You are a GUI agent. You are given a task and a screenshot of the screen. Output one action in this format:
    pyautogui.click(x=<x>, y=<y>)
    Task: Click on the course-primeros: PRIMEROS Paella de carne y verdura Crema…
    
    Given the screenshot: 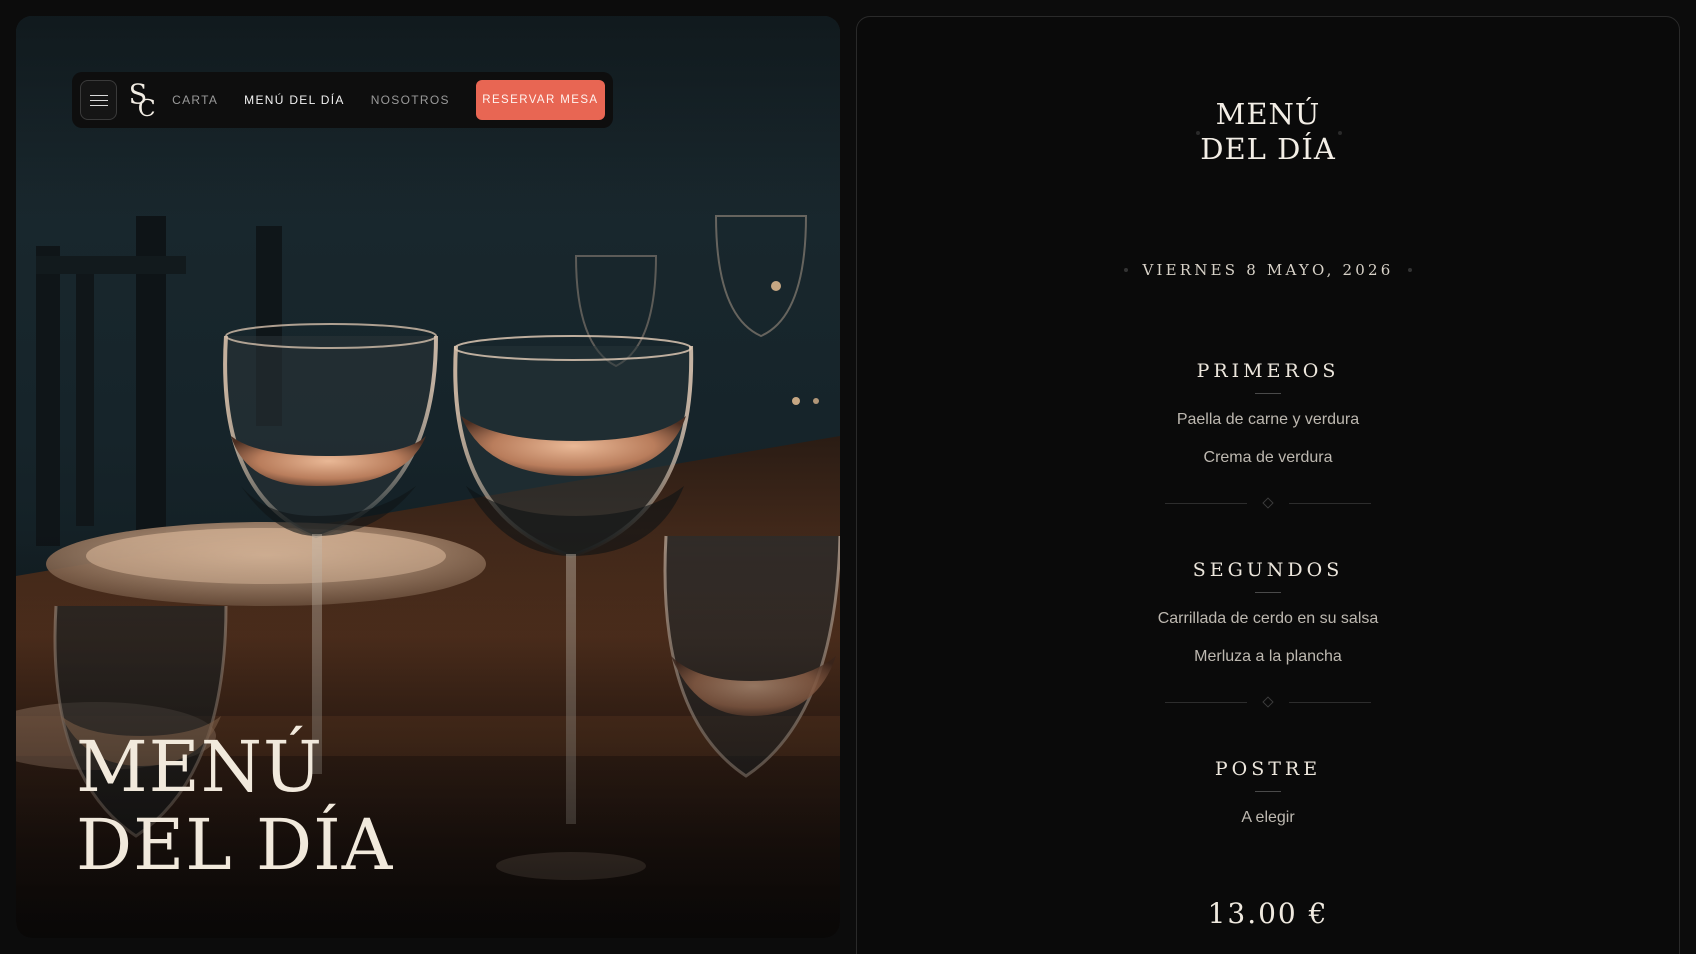 What is the action you would take?
    pyautogui.click(x=1268, y=413)
    